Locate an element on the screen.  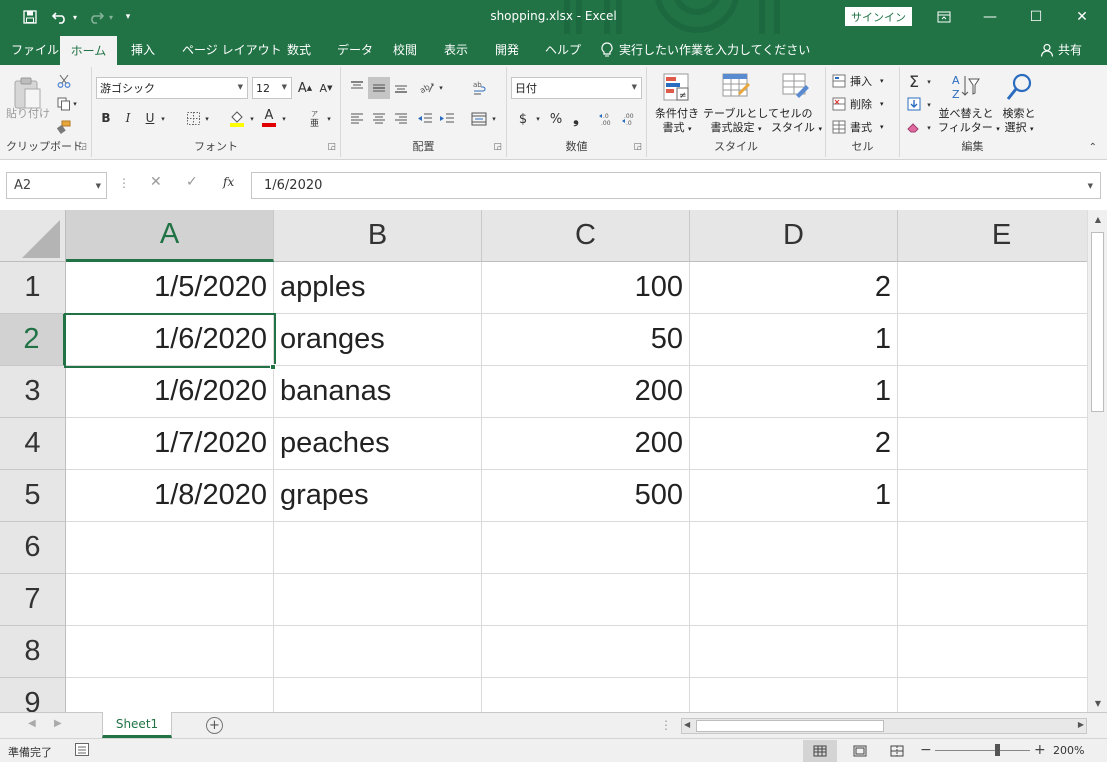
increase-decimal-icon: .0.00 is located at coordinates (607, 119).